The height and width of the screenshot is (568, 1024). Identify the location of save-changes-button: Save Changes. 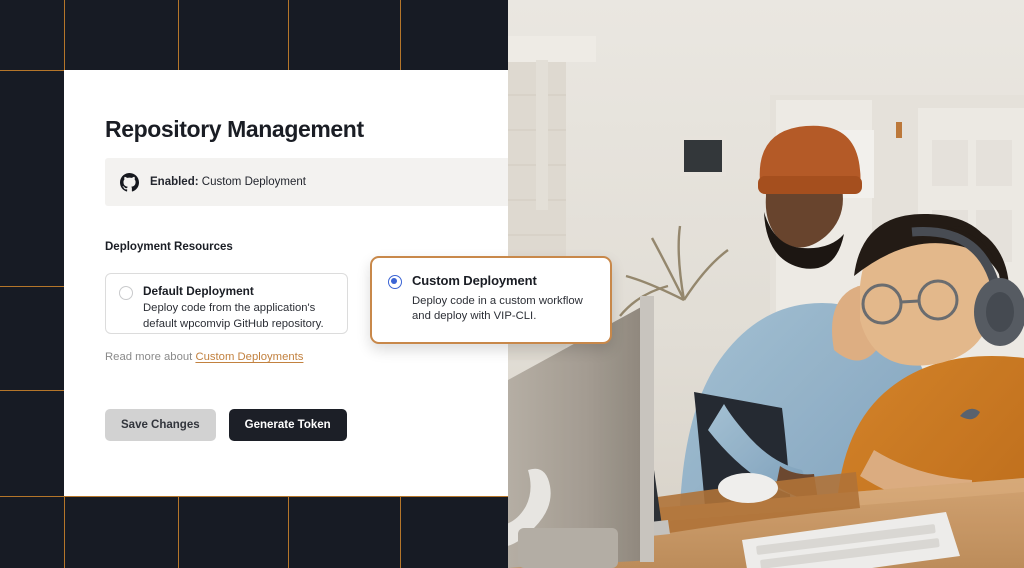
(160, 425).